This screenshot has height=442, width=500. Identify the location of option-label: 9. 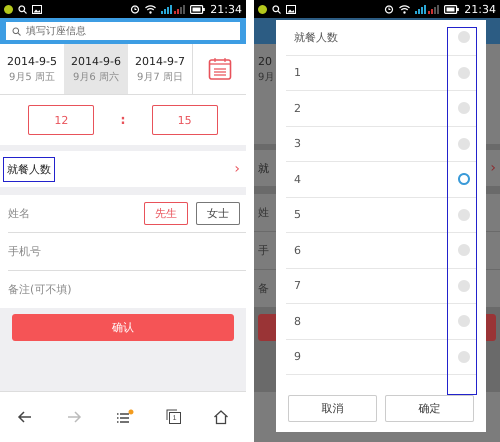
(297, 357).